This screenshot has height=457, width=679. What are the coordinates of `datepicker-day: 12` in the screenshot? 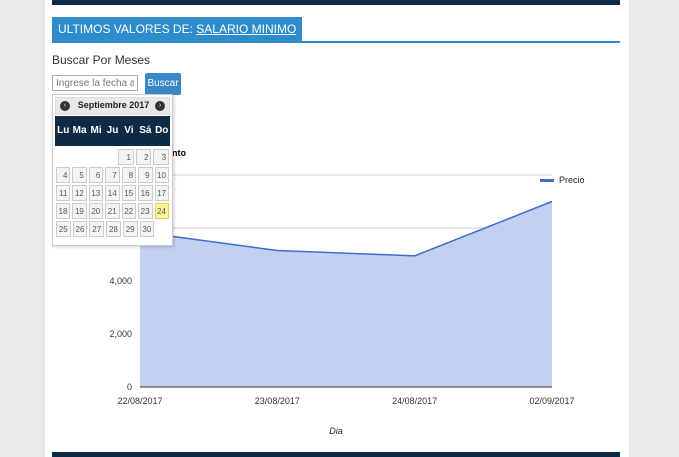 It's located at (79, 193).